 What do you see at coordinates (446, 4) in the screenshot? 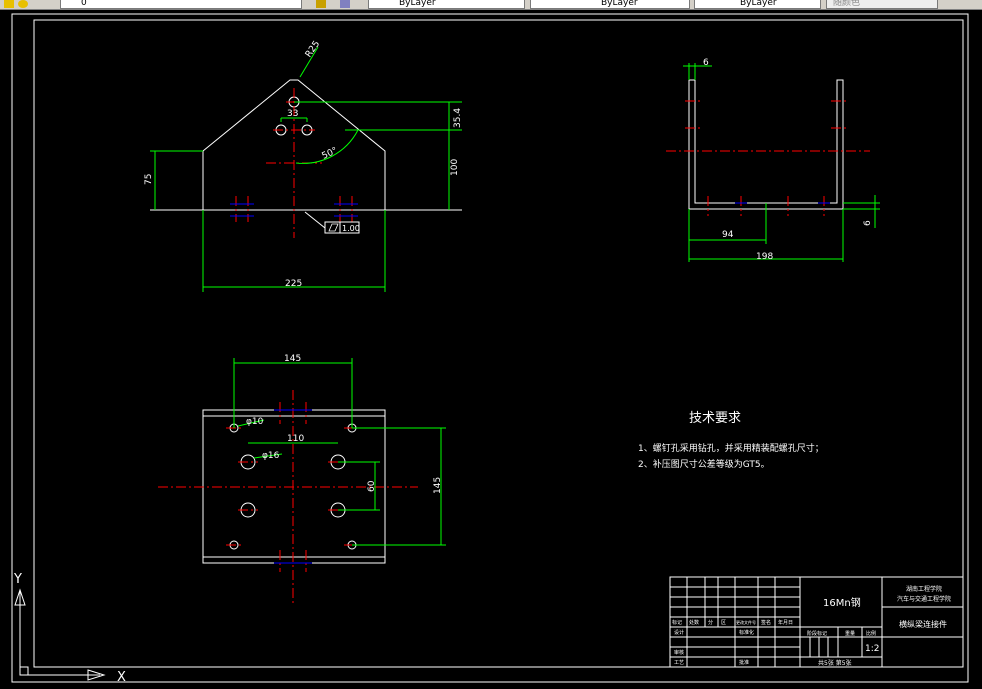
I see `color-dropdown: ByLayer` at bounding box center [446, 4].